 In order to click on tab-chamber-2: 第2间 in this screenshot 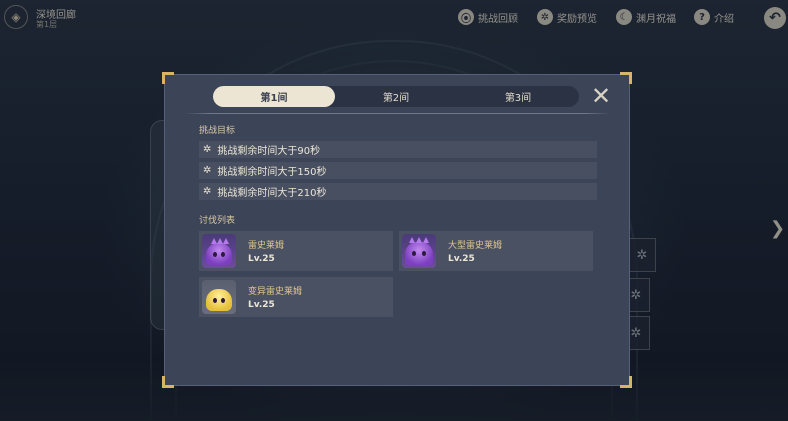, I will do `click(396, 96)`.